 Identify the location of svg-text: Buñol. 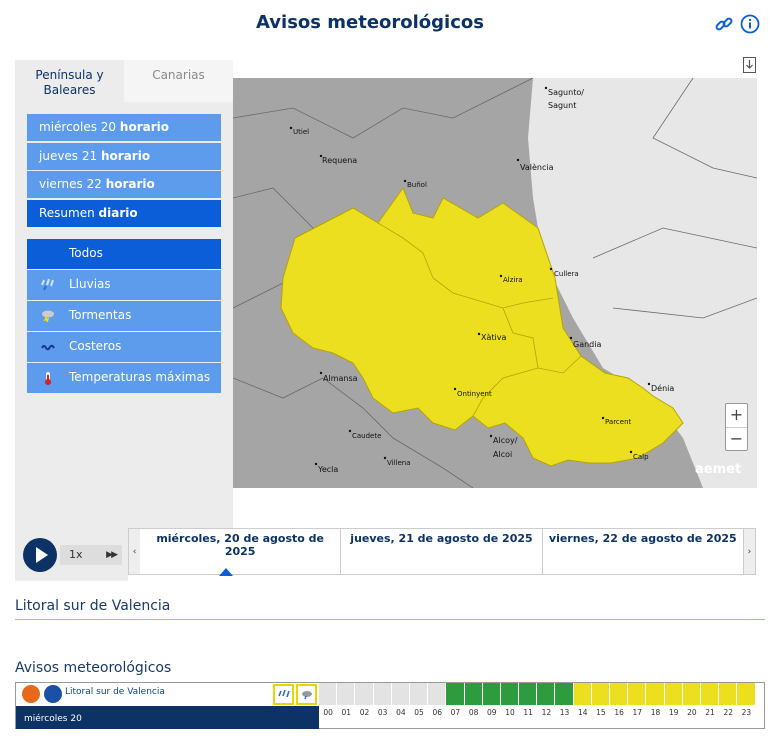
(417, 185).